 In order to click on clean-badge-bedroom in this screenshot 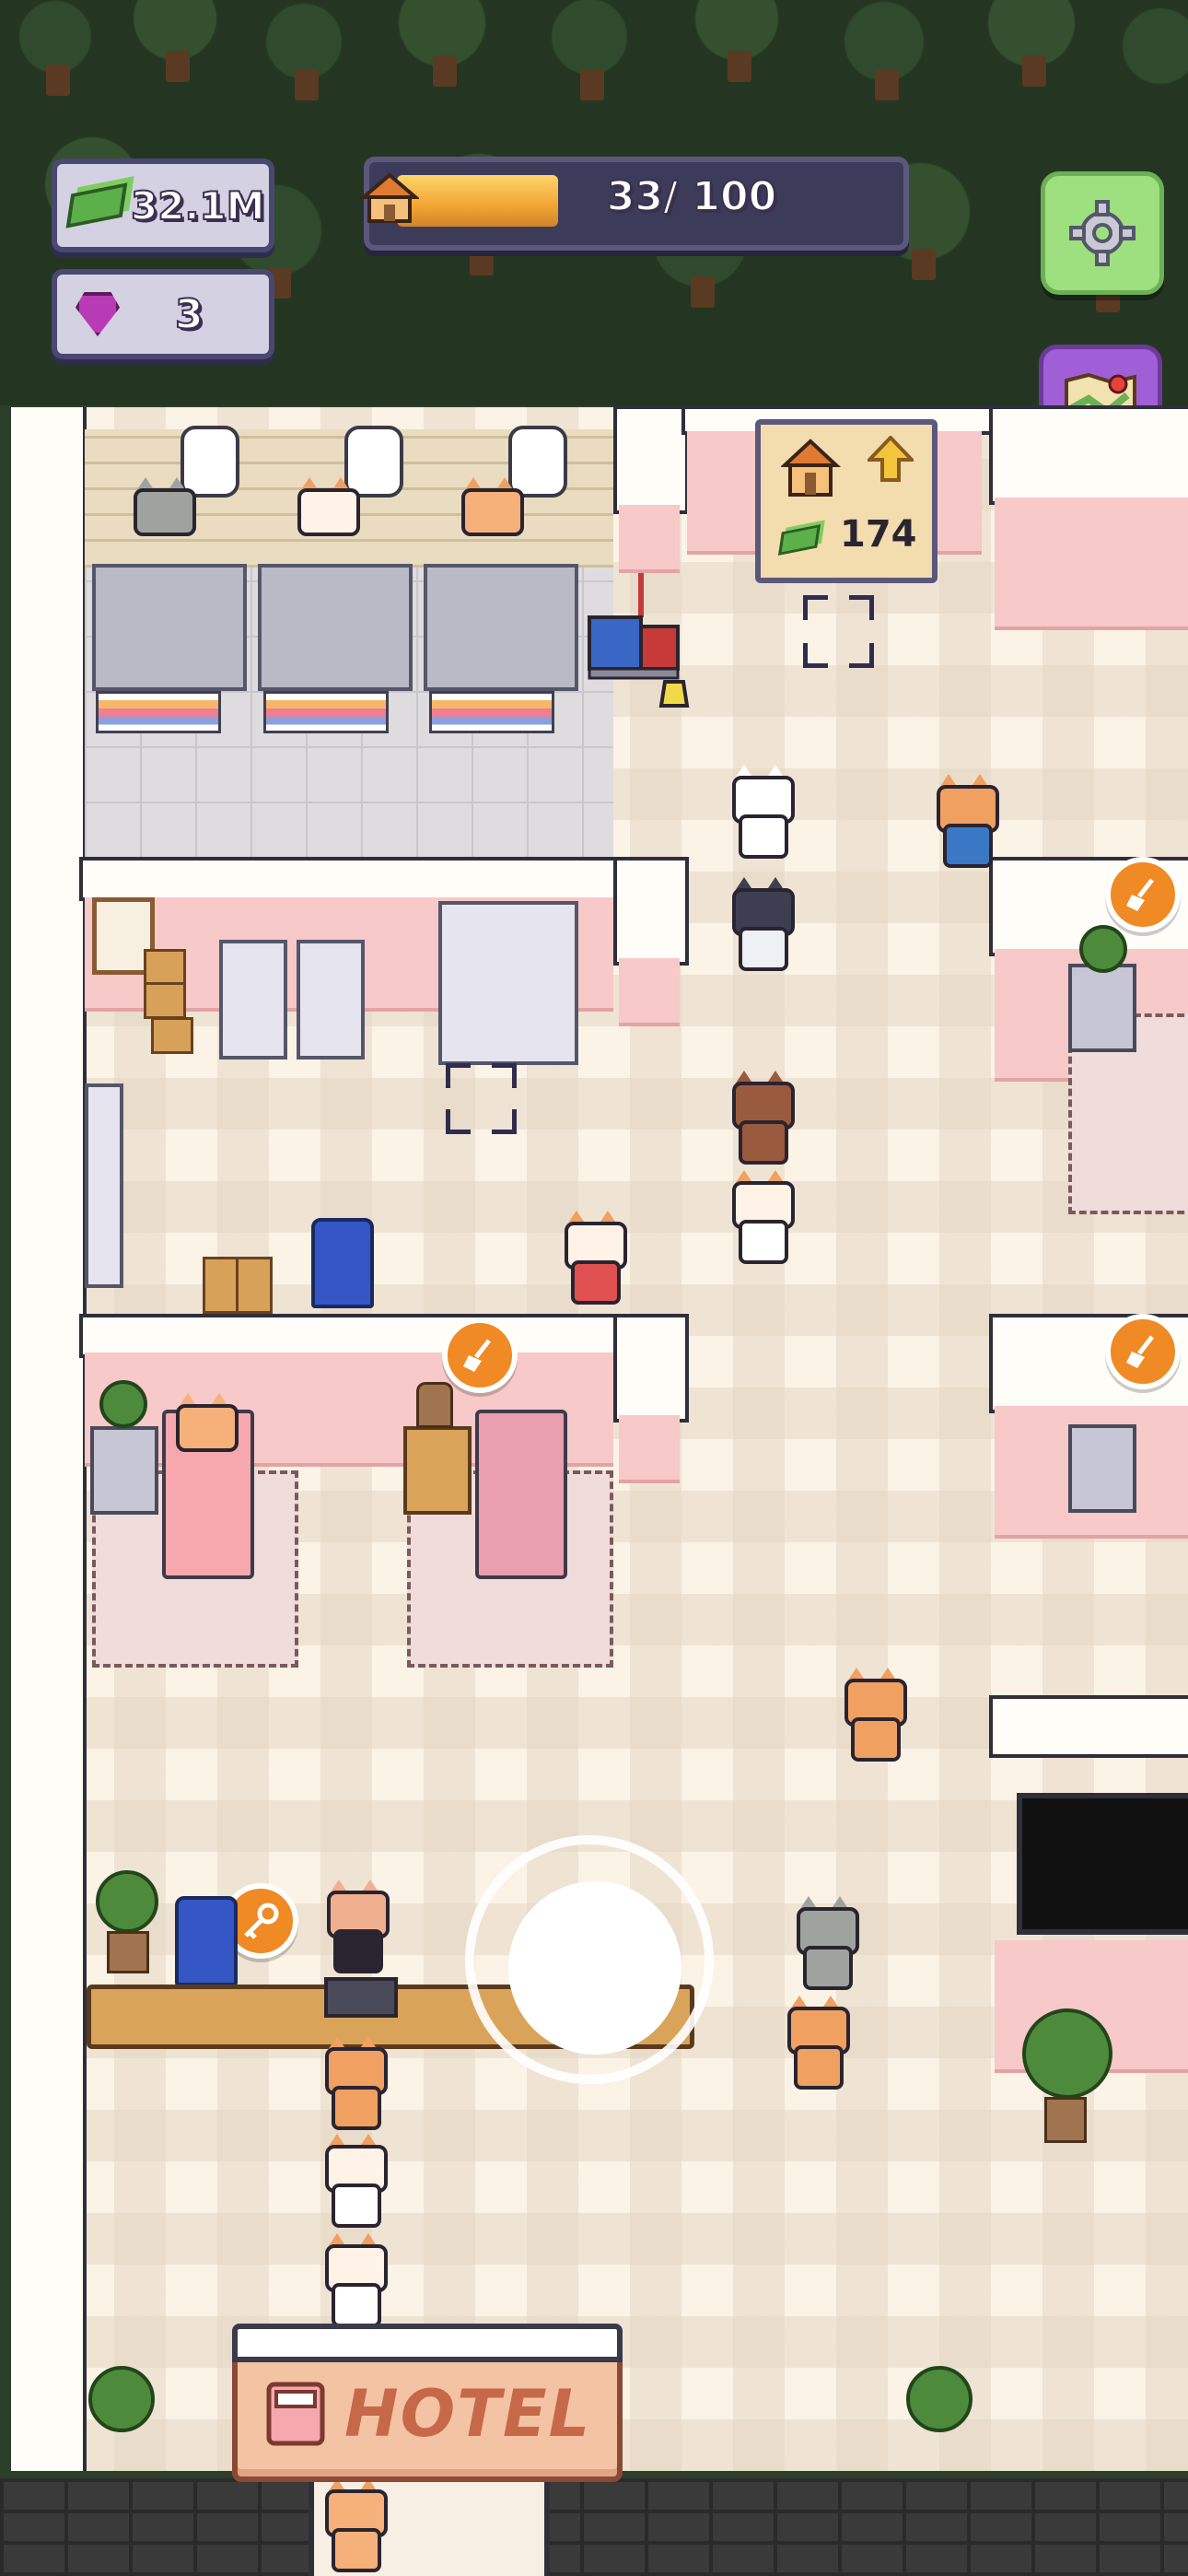, I will do `click(480, 1355)`.